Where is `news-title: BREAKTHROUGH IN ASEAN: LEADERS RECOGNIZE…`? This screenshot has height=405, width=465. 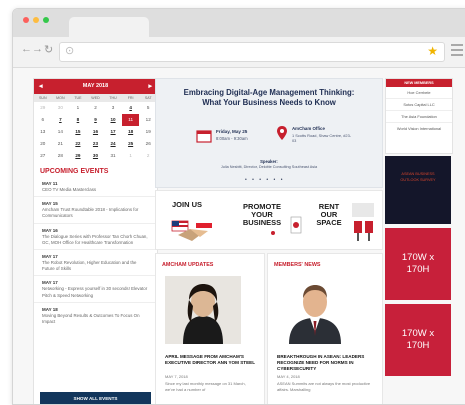
news-title: BREAKTHROUGH IN ASEAN: LEADERS RECOGNIZE… is located at coordinates (327, 363).